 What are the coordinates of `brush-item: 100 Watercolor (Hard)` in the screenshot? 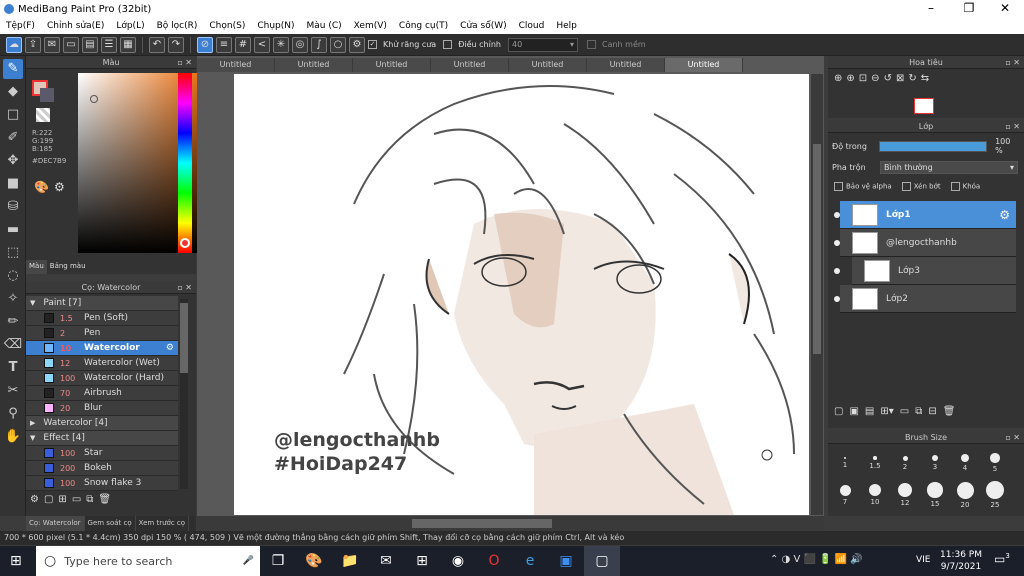 It's located at (102, 378).